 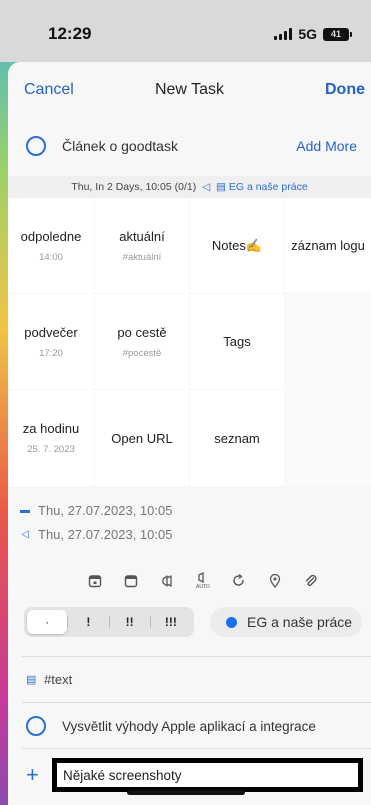 What do you see at coordinates (167, 581) in the screenshot?
I see `alert-icon` at bounding box center [167, 581].